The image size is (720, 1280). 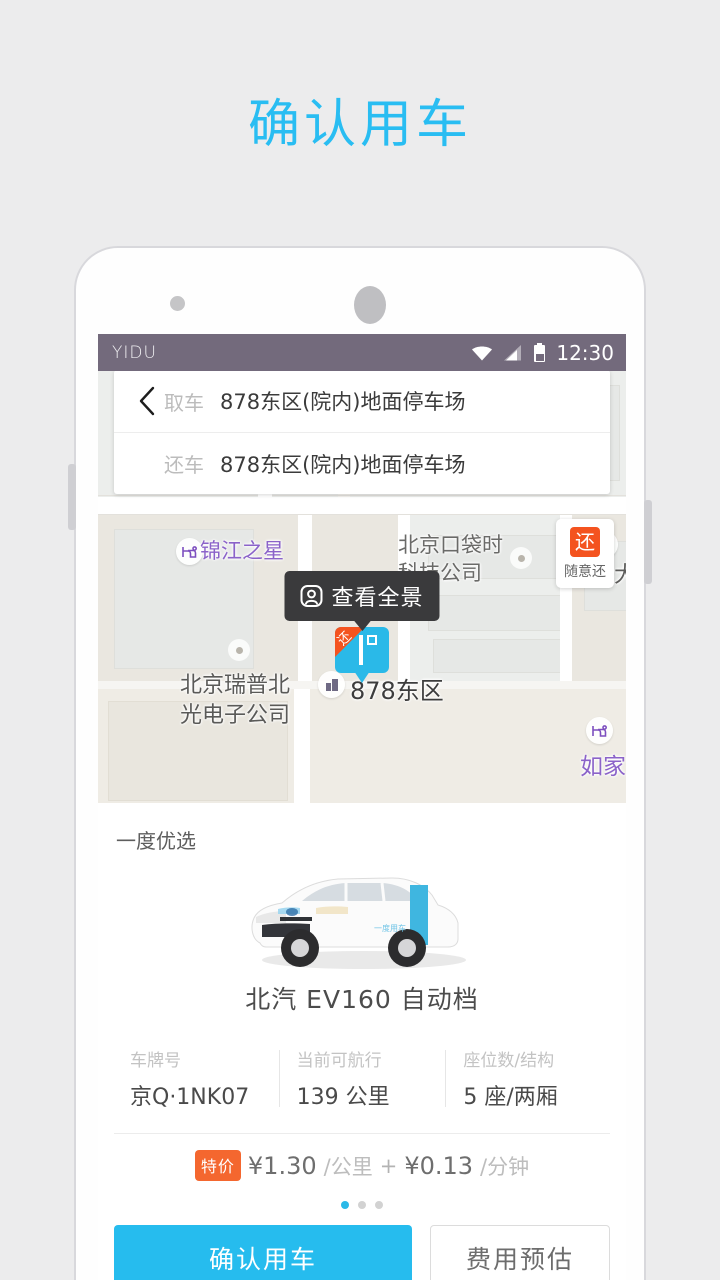 I want to click on confirm-booking-button: 确认用车, so click(x=263, y=1252).